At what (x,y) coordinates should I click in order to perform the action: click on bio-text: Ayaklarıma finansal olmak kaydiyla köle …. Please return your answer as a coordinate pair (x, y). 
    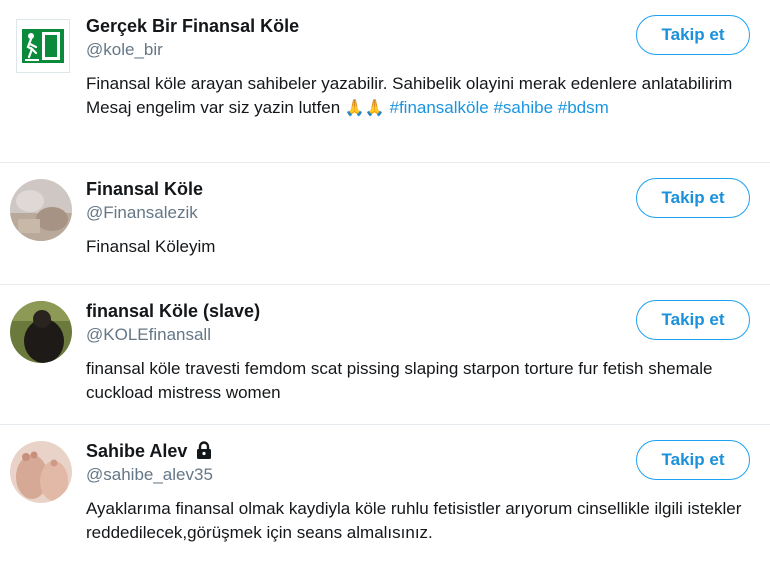
    Looking at the image, I should click on (414, 520).